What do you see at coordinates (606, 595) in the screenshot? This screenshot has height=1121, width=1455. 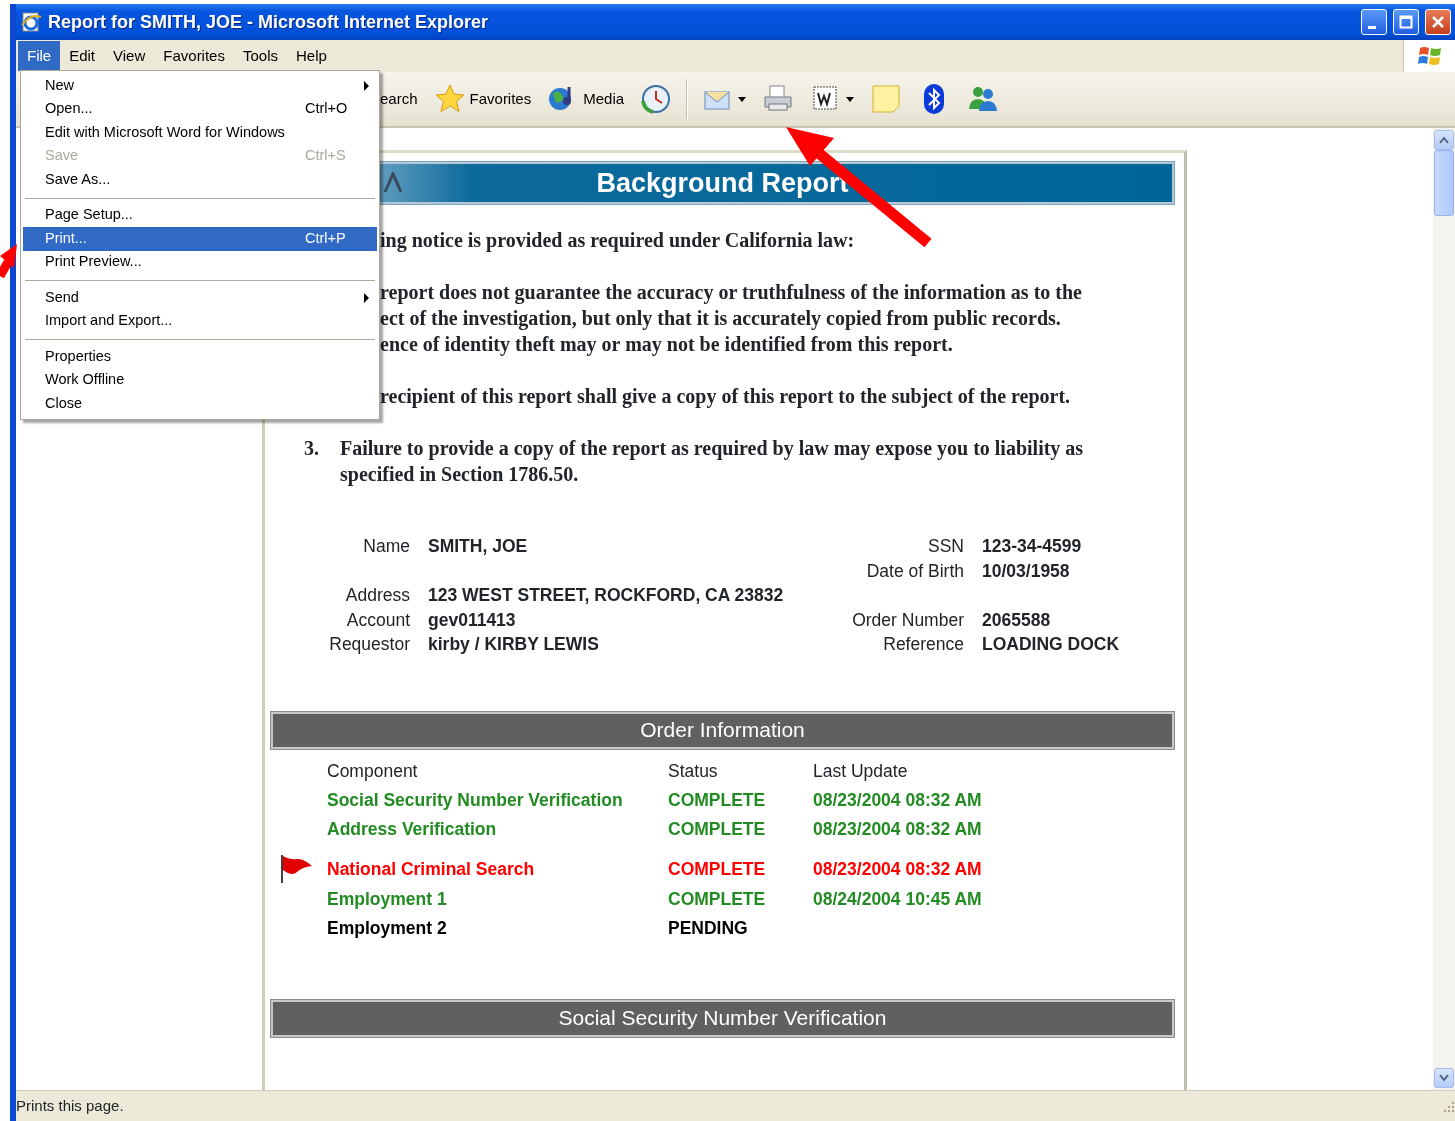 I see `field-value: 123 WEST STREET, ROCKFORD, CA 23832` at bounding box center [606, 595].